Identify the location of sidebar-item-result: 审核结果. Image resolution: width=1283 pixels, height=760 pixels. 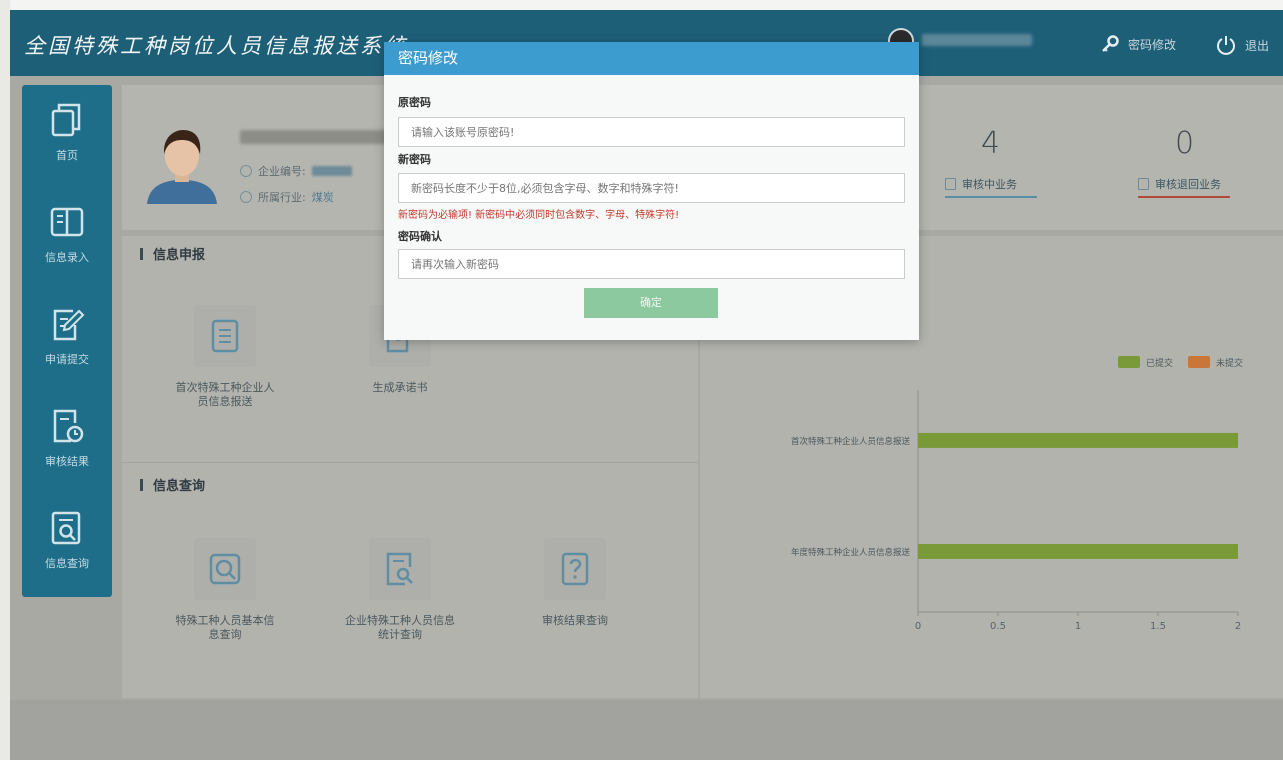
(67, 441).